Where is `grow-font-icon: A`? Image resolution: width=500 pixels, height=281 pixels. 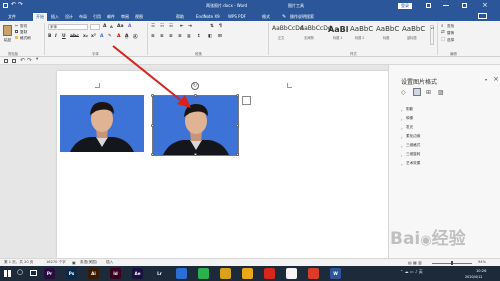 grow-font-icon: A is located at coordinates (104, 26).